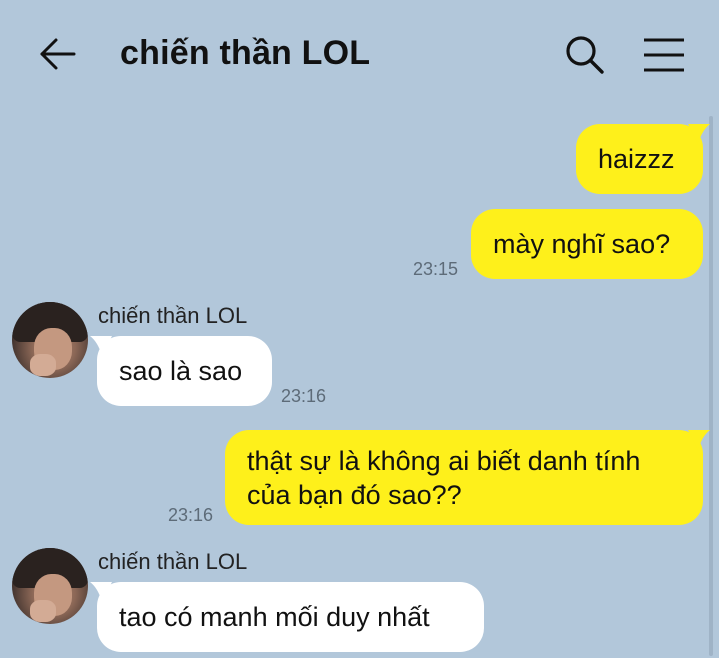  What do you see at coordinates (636, 159) in the screenshot?
I see `message-text: haizzz` at bounding box center [636, 159].